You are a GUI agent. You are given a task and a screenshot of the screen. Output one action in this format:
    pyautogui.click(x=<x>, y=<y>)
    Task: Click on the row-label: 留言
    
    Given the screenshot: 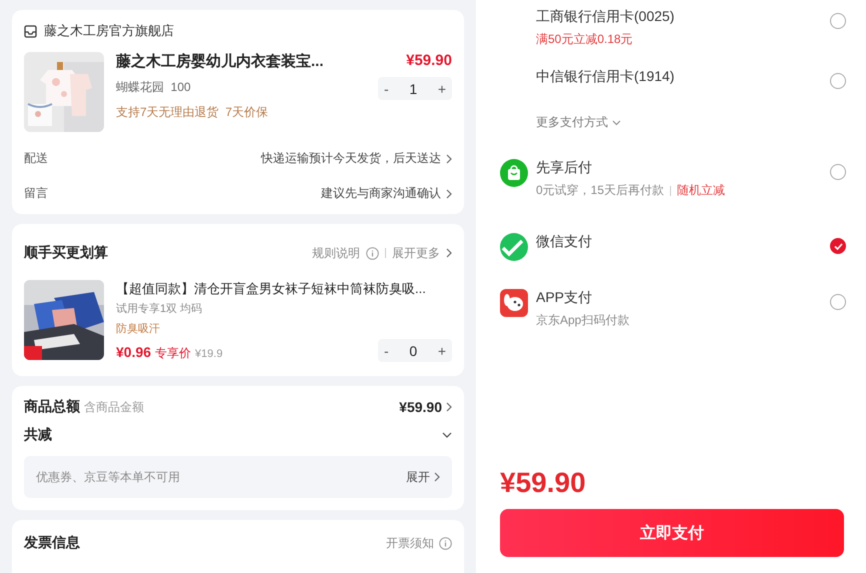 What is the action you would take?
    pyautogui.click(x=36, y=193)
    